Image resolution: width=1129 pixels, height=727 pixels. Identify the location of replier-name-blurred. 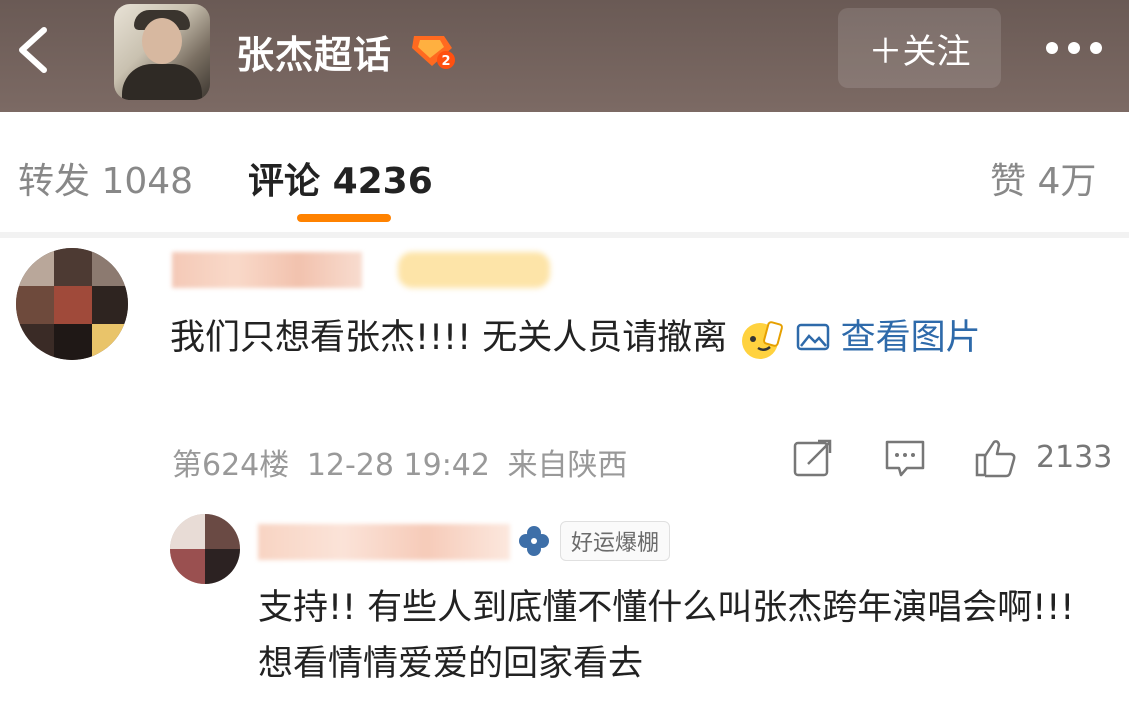
(384, 542).